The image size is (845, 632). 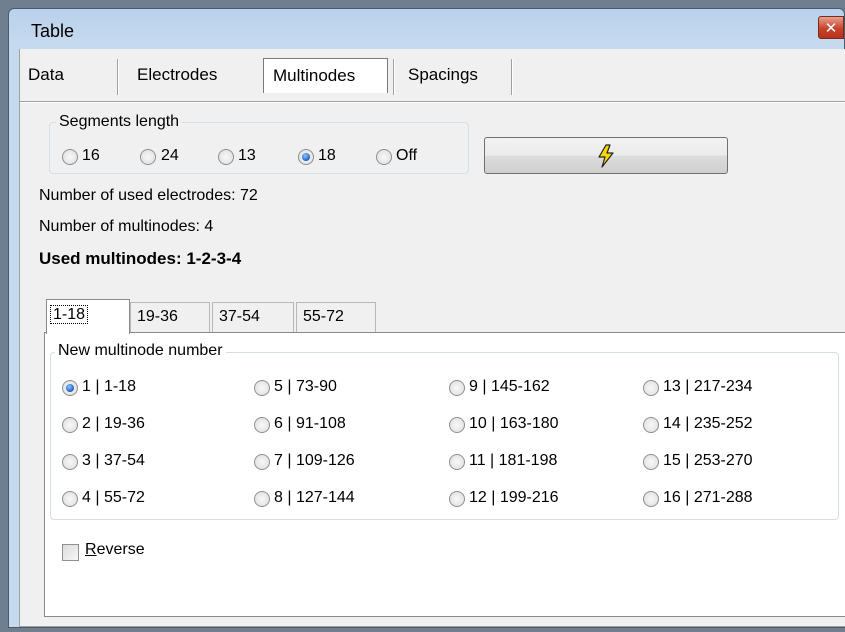 I want to click on segment-label-16: 16, so click(x=91, y=155).